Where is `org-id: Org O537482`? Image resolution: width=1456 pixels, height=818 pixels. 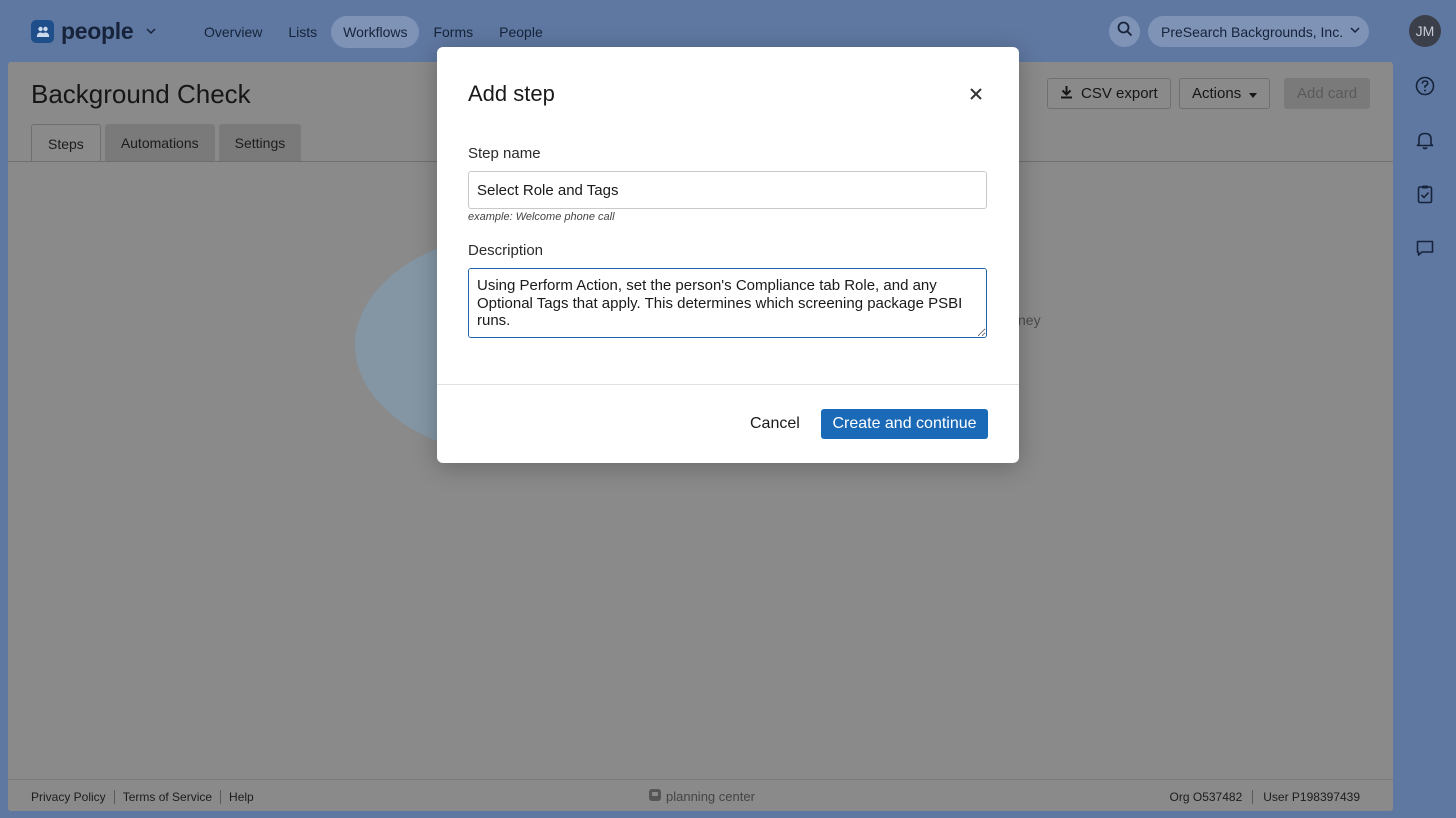 org-id: Org O537482 is located at coordinates (1206, 797).